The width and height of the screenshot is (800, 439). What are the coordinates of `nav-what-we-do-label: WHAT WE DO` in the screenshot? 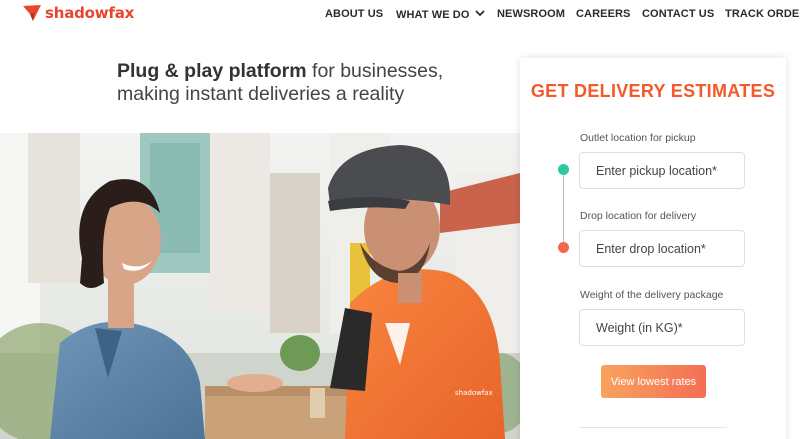 It's located at (433, 15).